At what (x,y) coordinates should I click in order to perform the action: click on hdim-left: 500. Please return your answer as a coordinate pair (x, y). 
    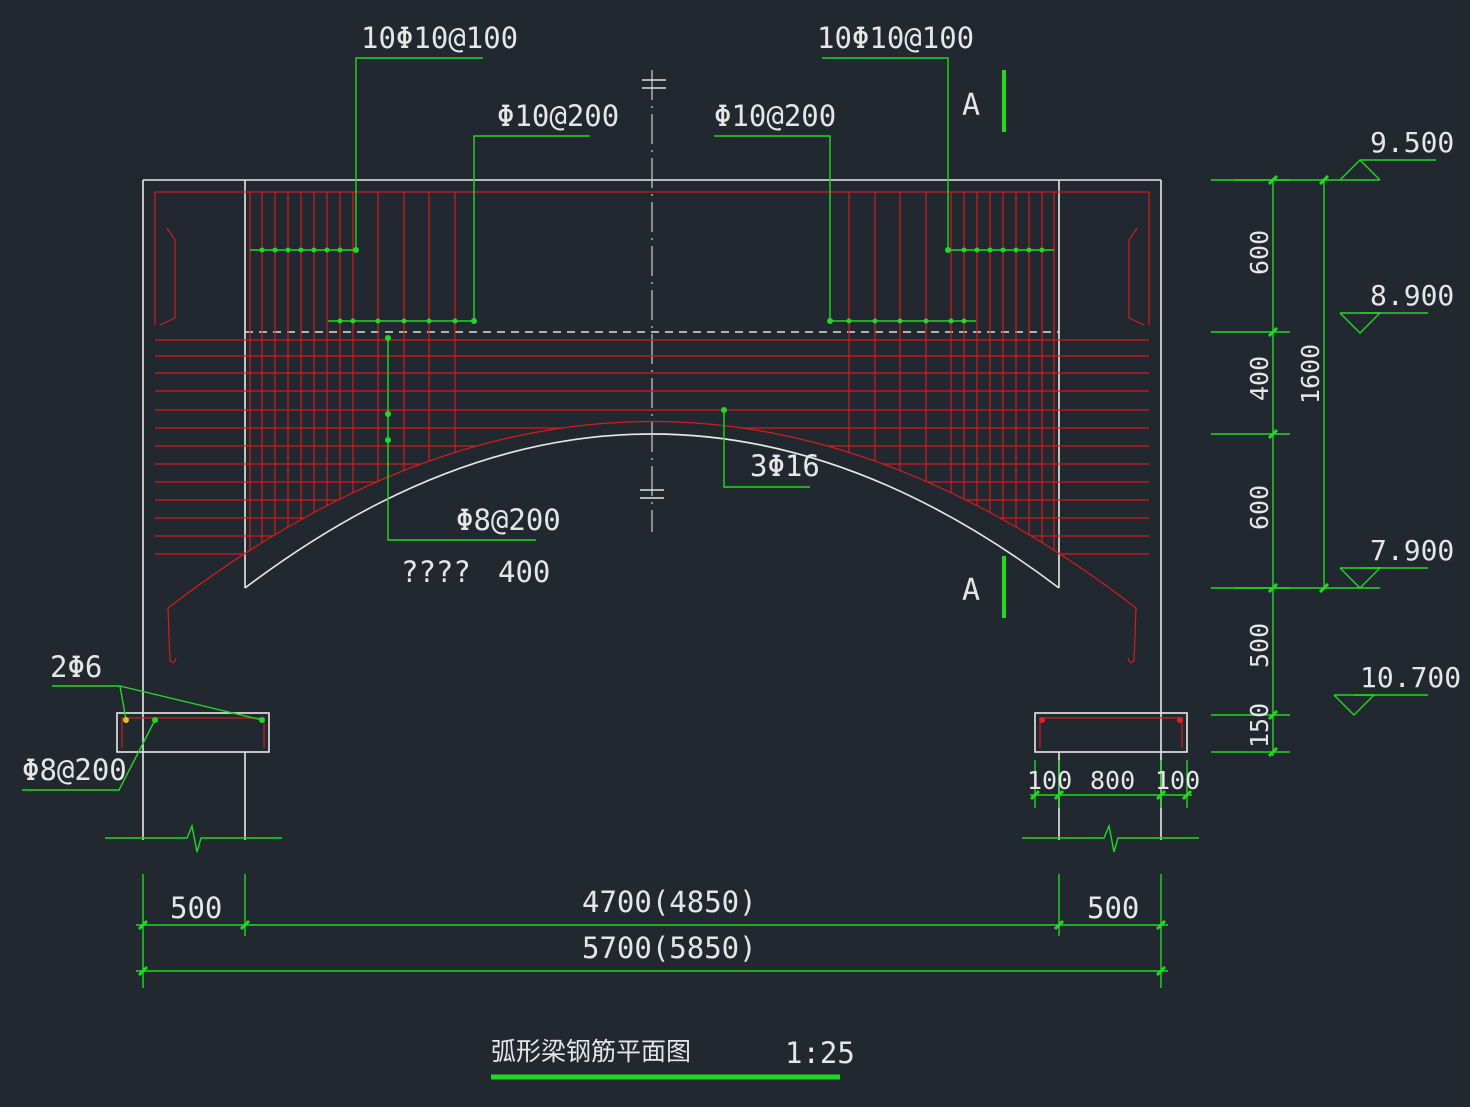
    Looking at the image, I should click on (196, 908).